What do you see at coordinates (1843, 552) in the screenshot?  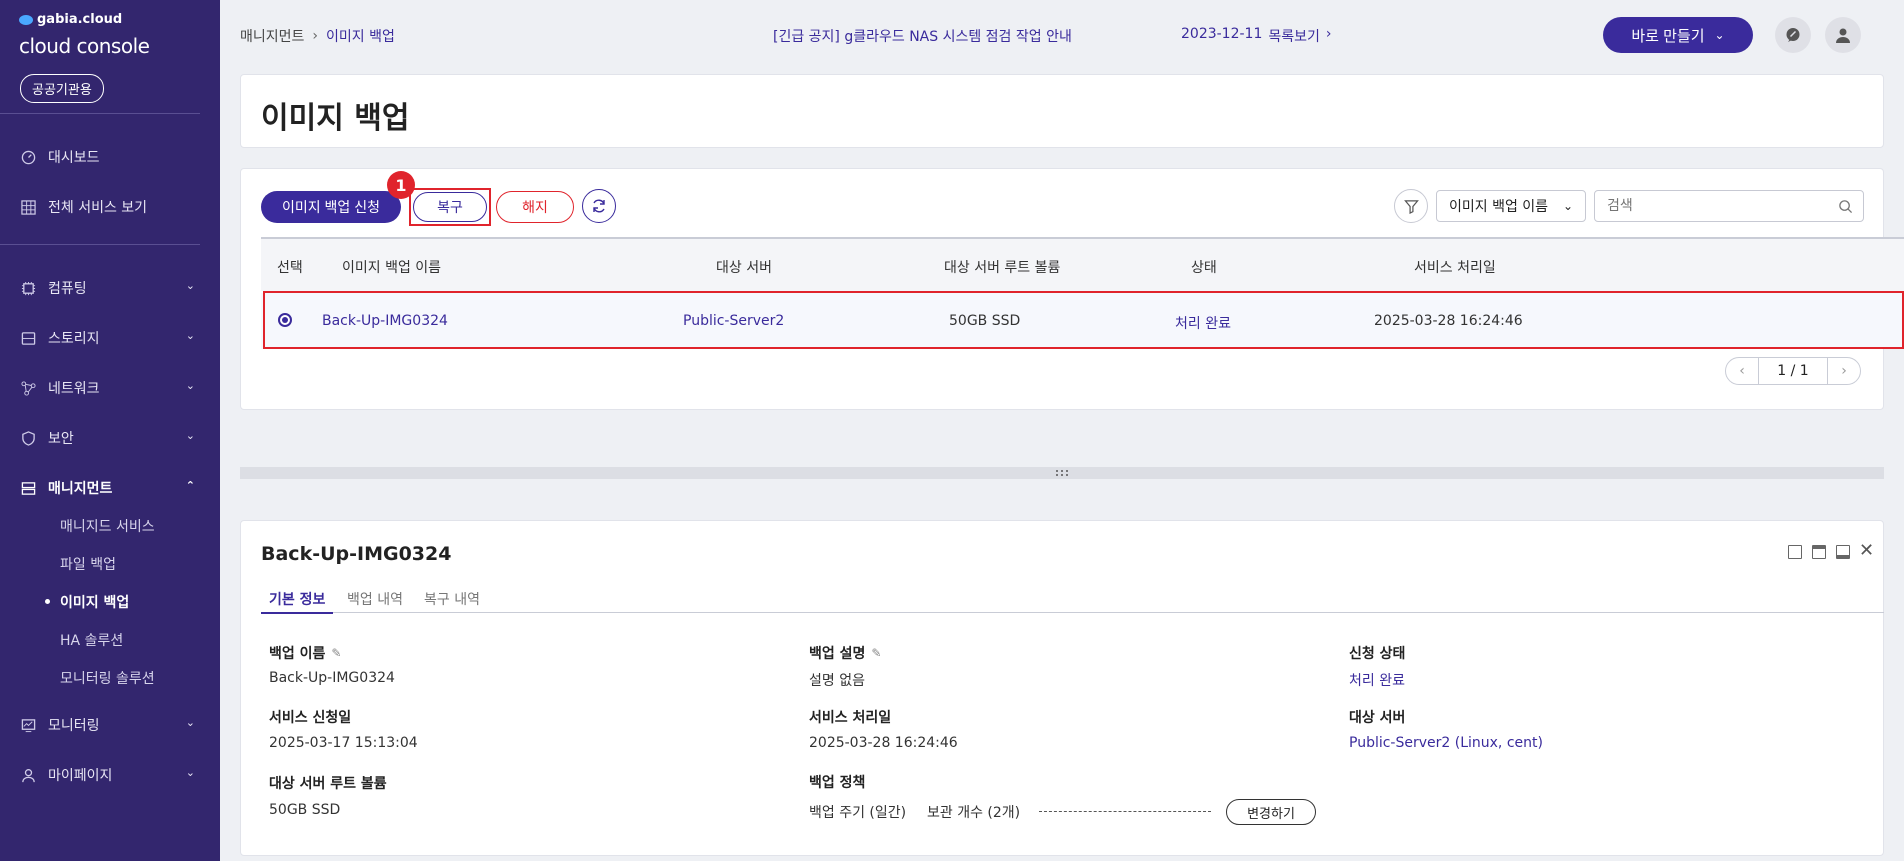 I see `bottom-panel-icon` at bounding box center [1843, 552].